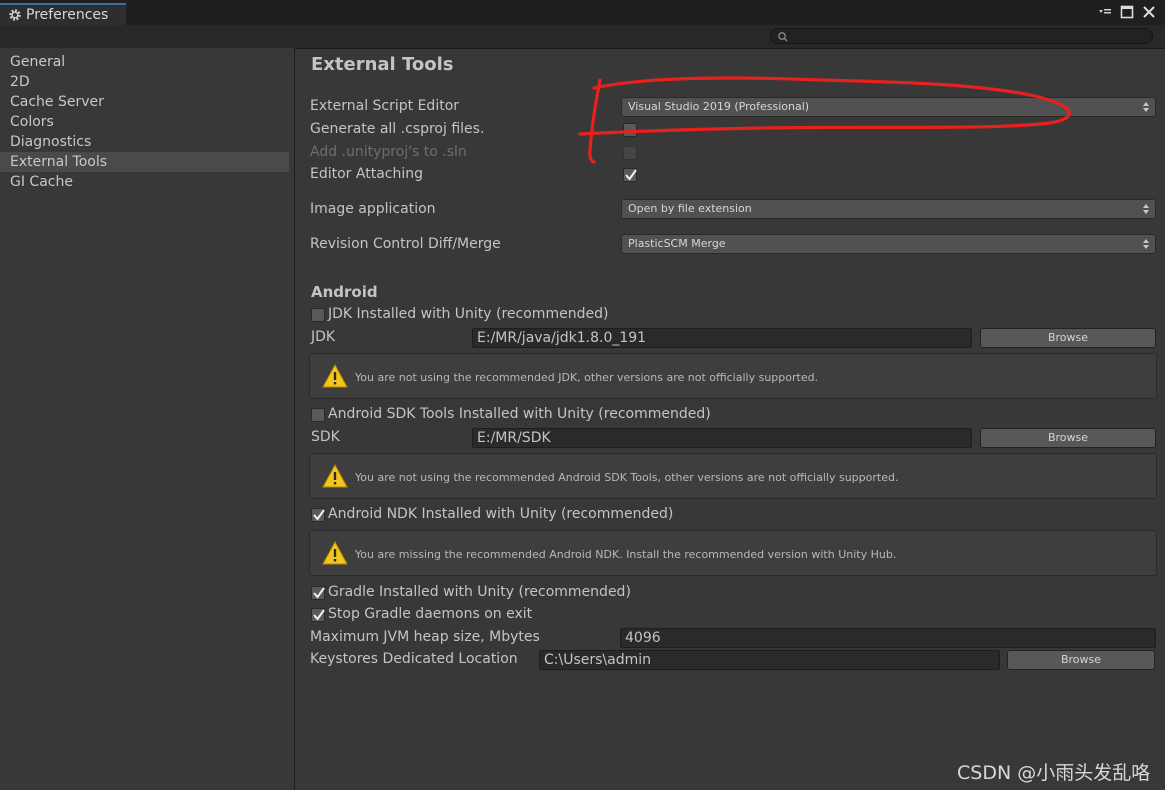 This screenshot has height=790, width=1165. Describe the element at coordinates (722, 338) in the screenshot. I see `jdk-path-field: E:/MR/java/jdk1.8.0_191` at that location.